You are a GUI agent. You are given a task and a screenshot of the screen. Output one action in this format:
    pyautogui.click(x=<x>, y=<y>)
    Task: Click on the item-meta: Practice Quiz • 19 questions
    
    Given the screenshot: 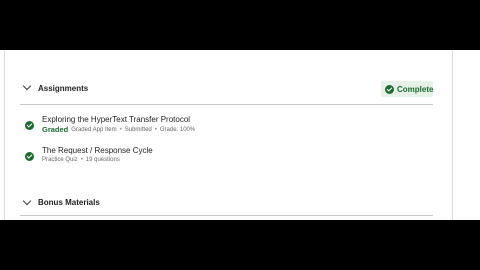 What is the action you would take?
    pyautogui.click(x=81, y=160)
    